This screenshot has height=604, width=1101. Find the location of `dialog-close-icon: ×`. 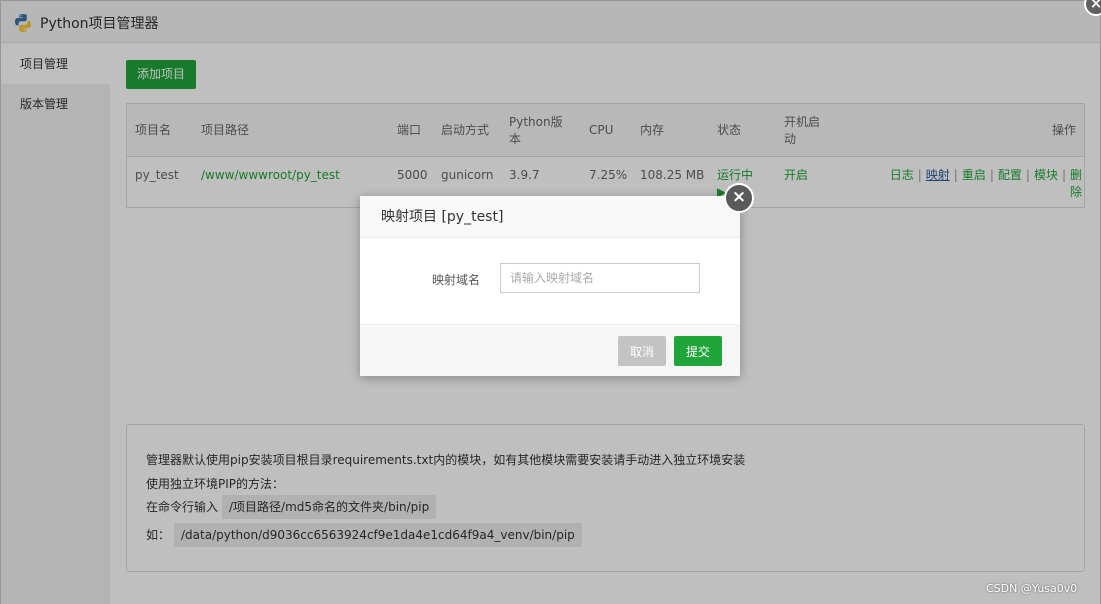

dialog-close-icon: × is located at coordinates (739, 198).